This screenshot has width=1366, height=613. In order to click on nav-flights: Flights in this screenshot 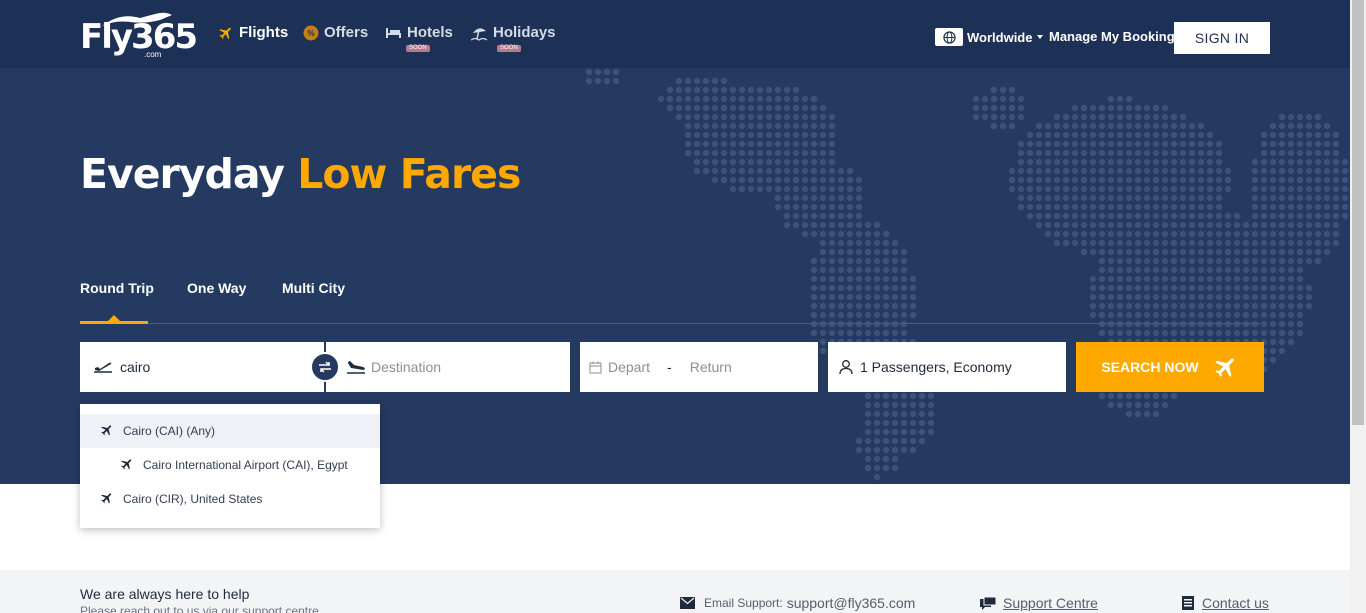, I will do `click(253, 39)`.